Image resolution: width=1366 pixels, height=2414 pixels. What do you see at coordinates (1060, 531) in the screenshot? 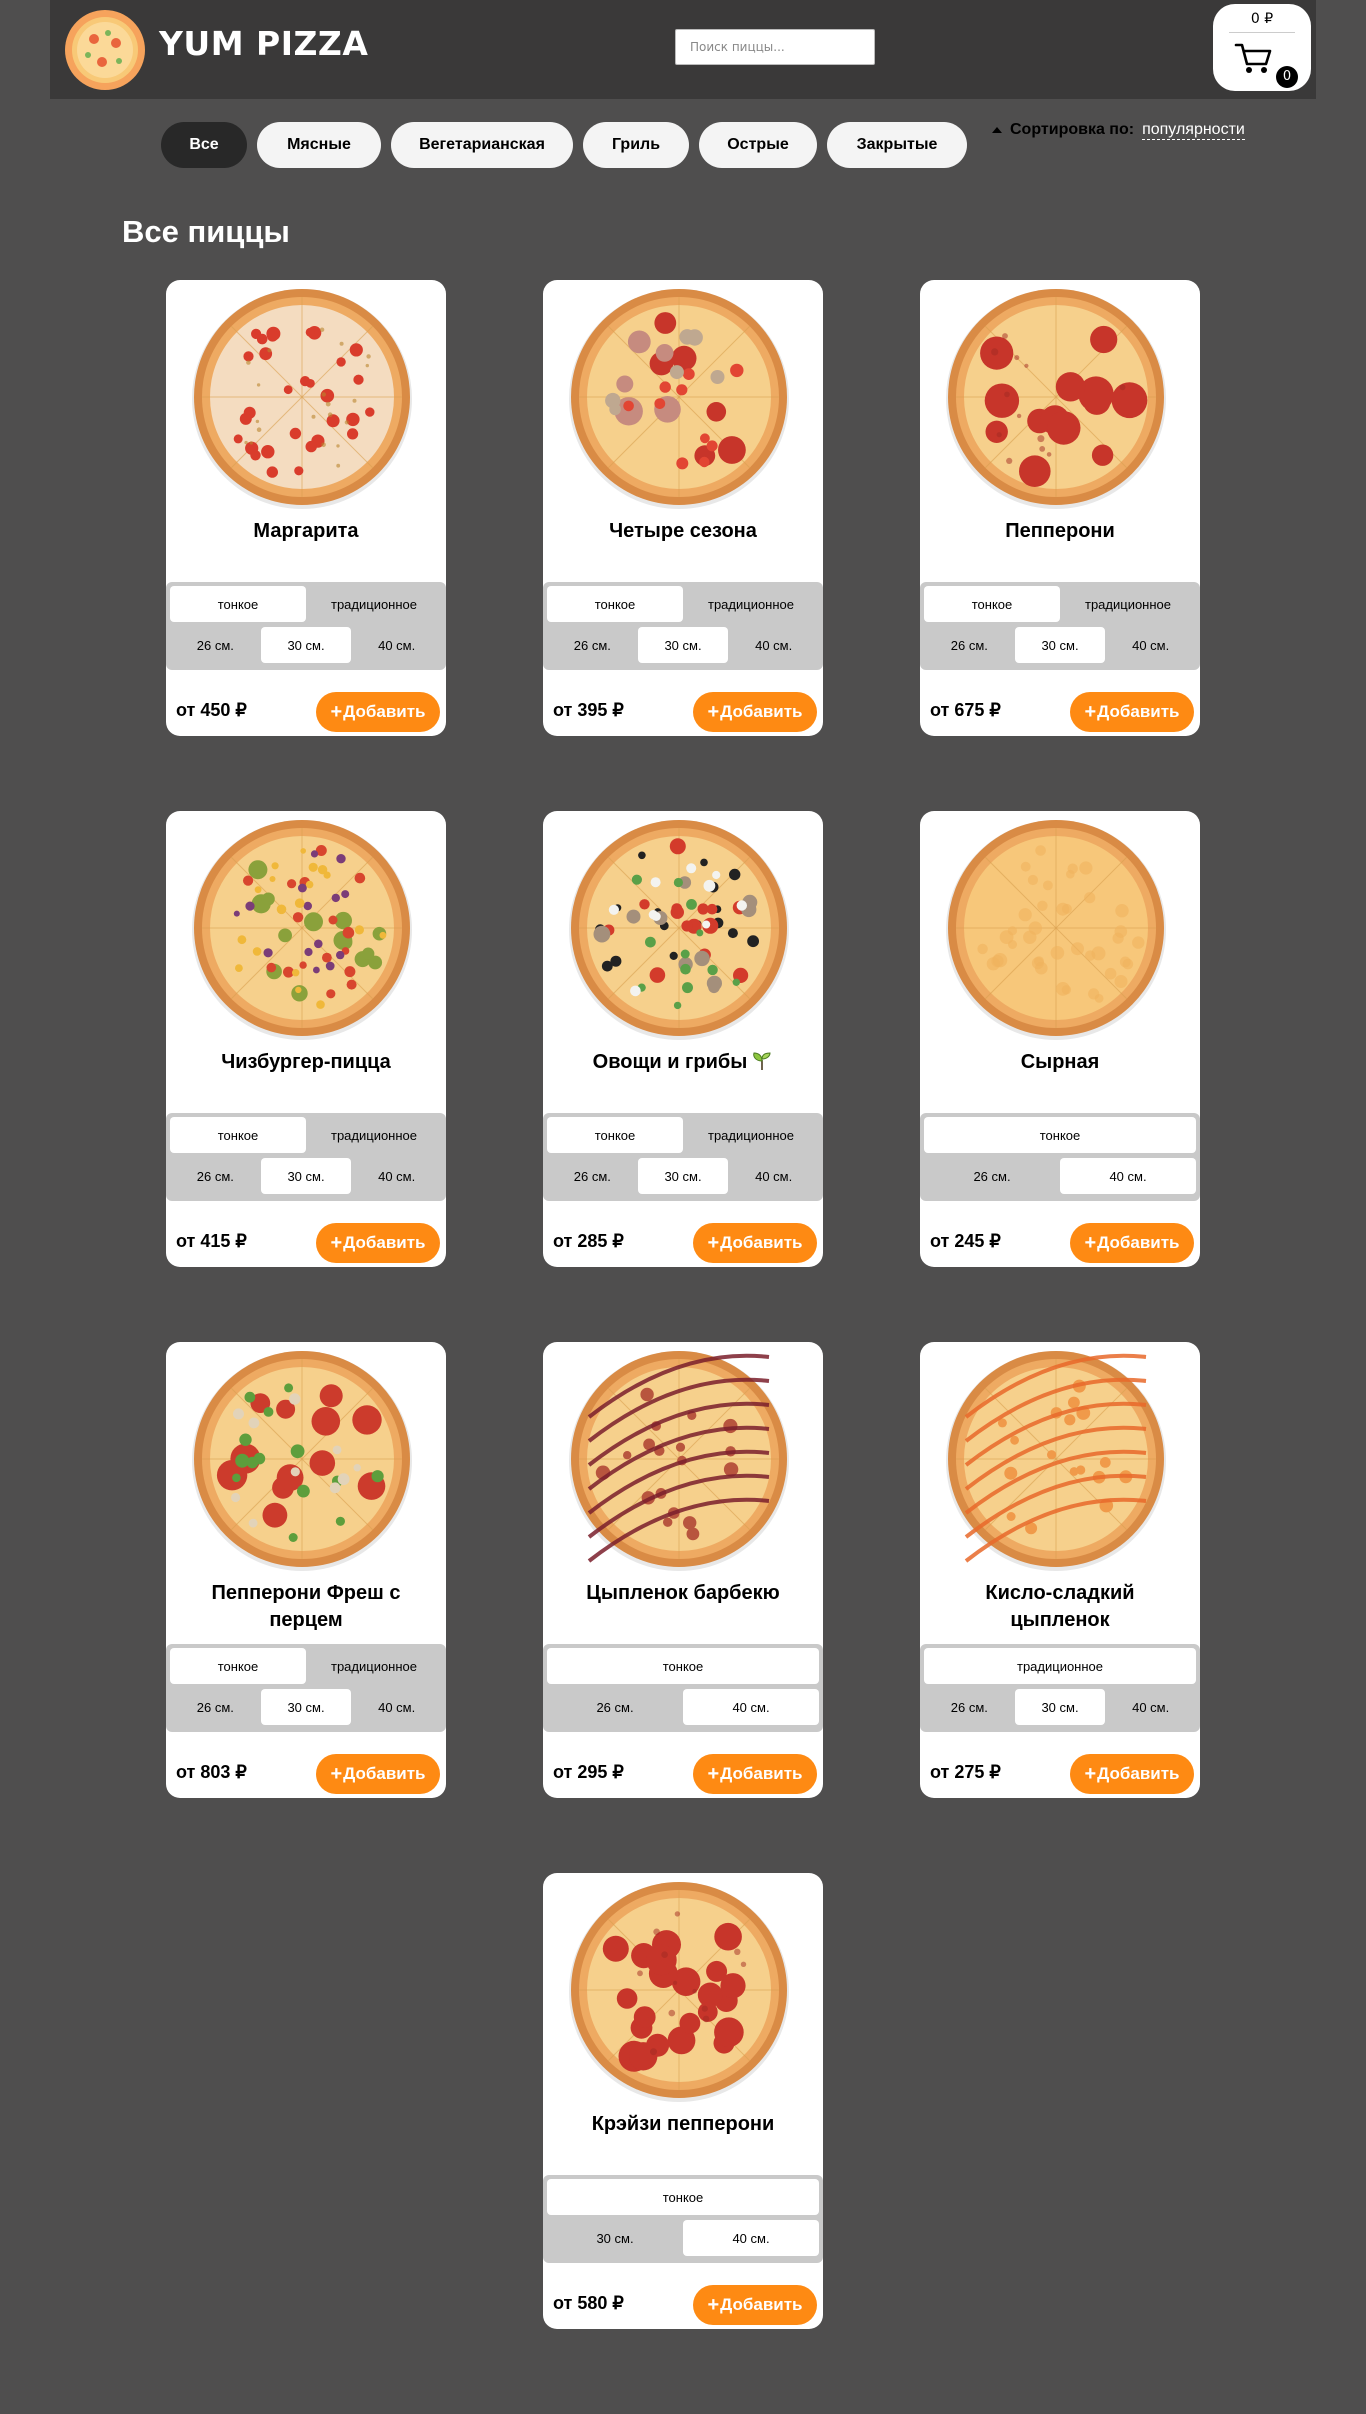
I see `pizza-name: Пепперони` at bounding box center [1060, 531].